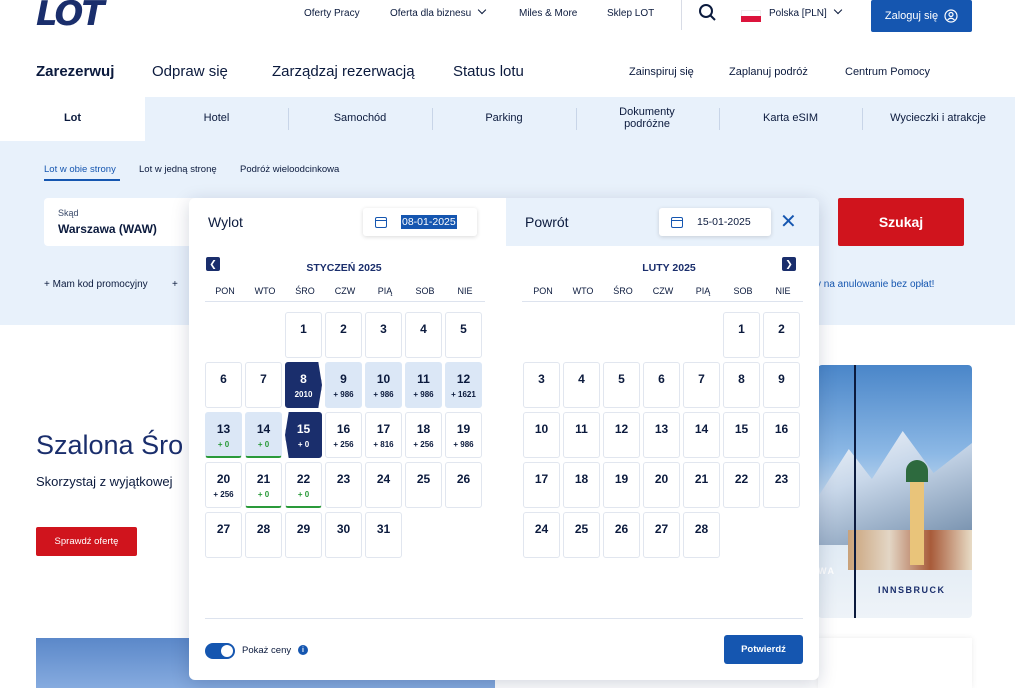 The image size is (1024, 688). What do you see at coordinates (463, 435) in the screenshot?
I see `calendar-day: 19 + 986` at bounding box center [463, 435].